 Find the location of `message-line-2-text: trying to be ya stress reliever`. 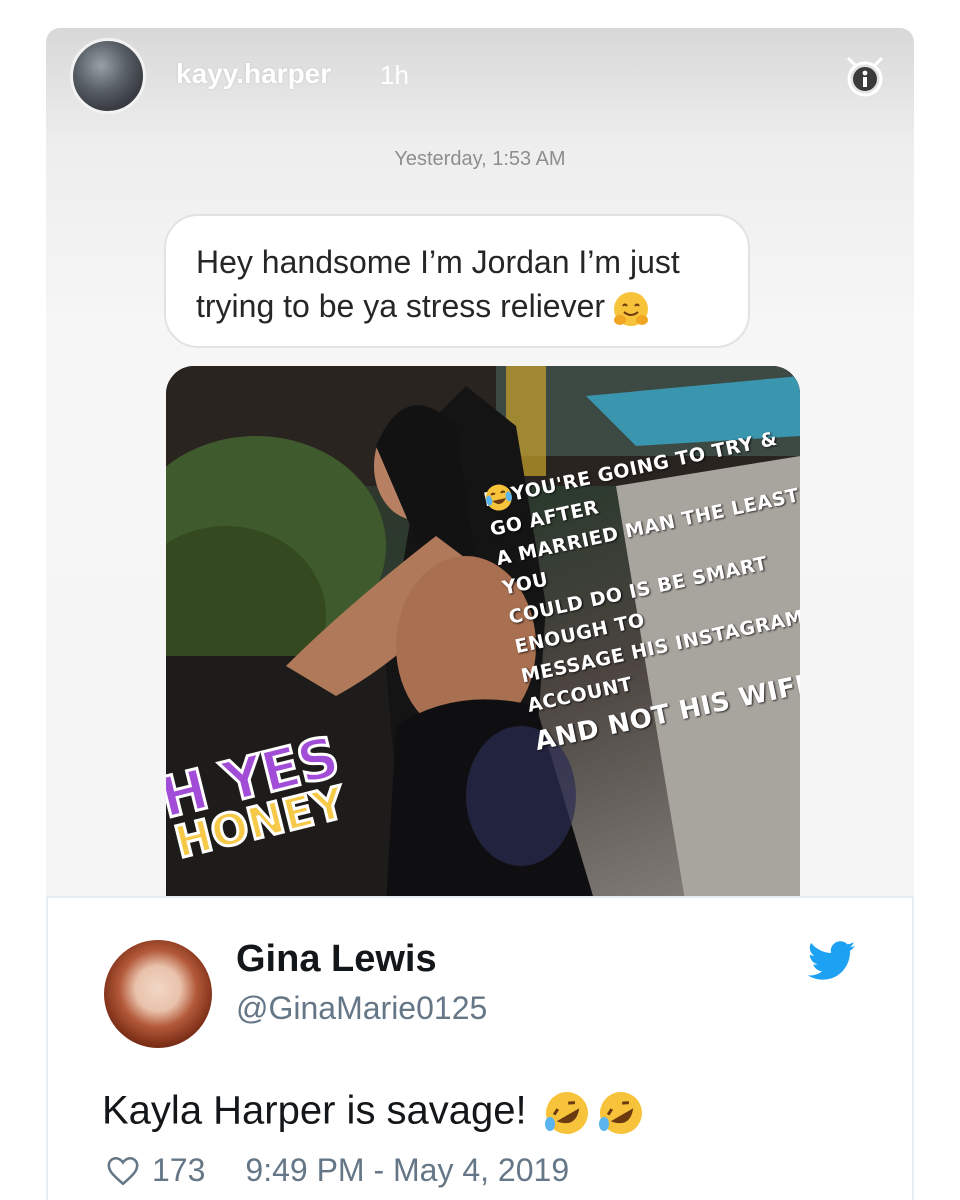

message-line-2-text: trying to be ya stress reliever is located at coordinates (401, 306).